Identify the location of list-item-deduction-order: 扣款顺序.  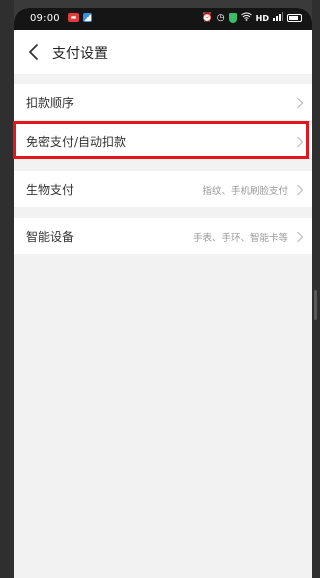
(163, 102).